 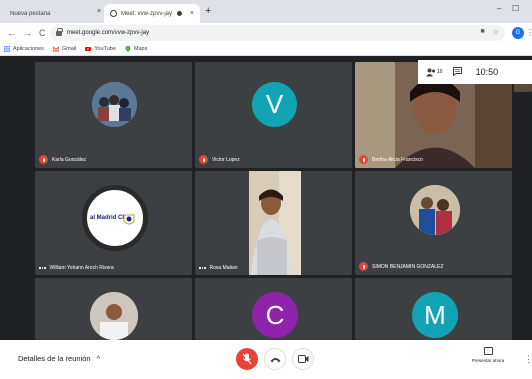 I want to click on participant-tile: Karla González, so click(x=113, y=115).